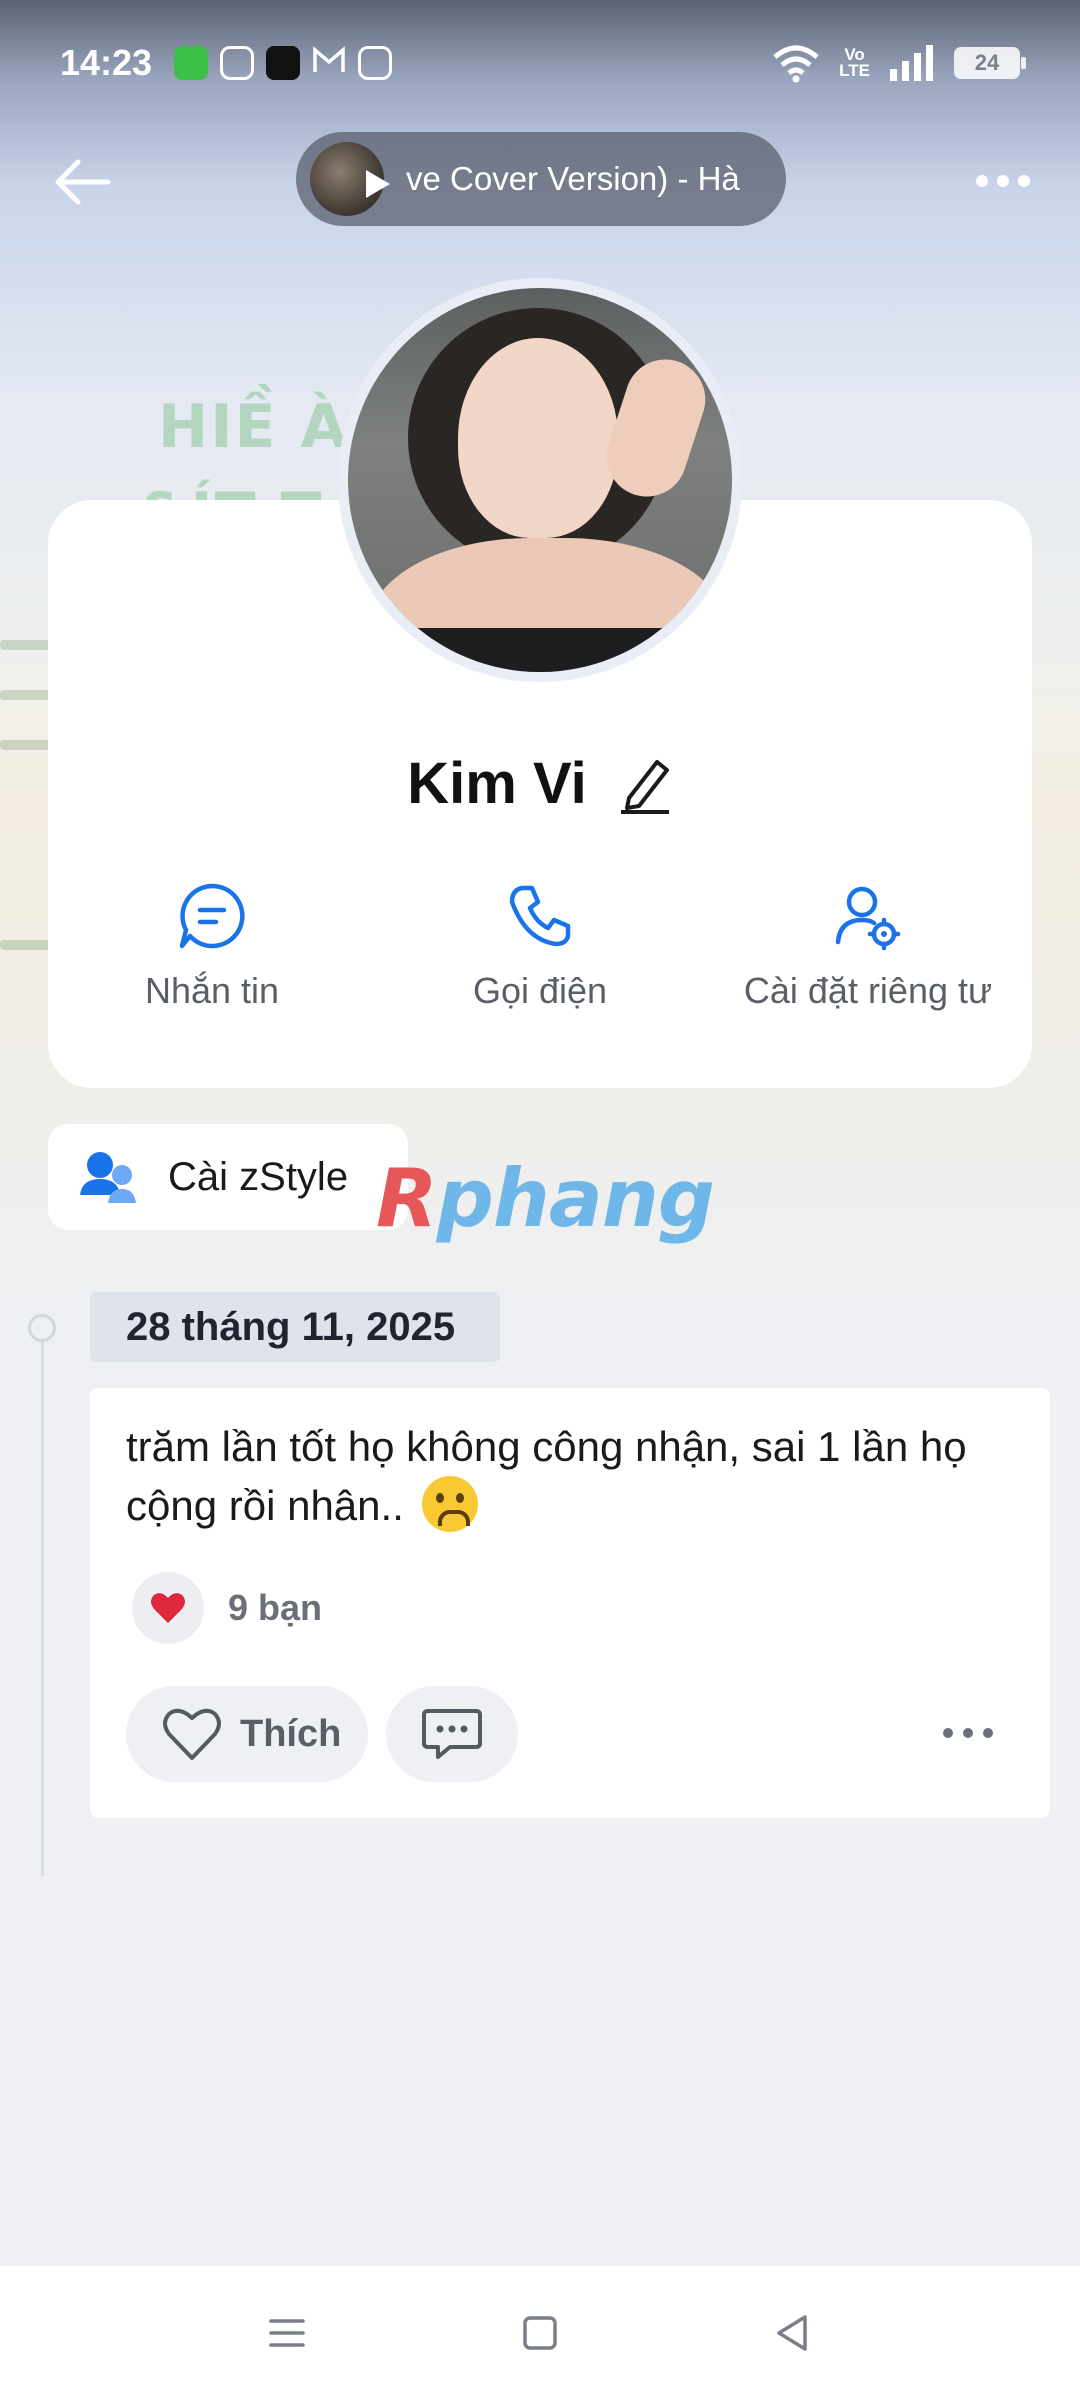 The height and width of the screenshot is (2400, 1080). Describe the element at coordinates (796, 63) in the screenshot. I see `wifi-icon` at that location.